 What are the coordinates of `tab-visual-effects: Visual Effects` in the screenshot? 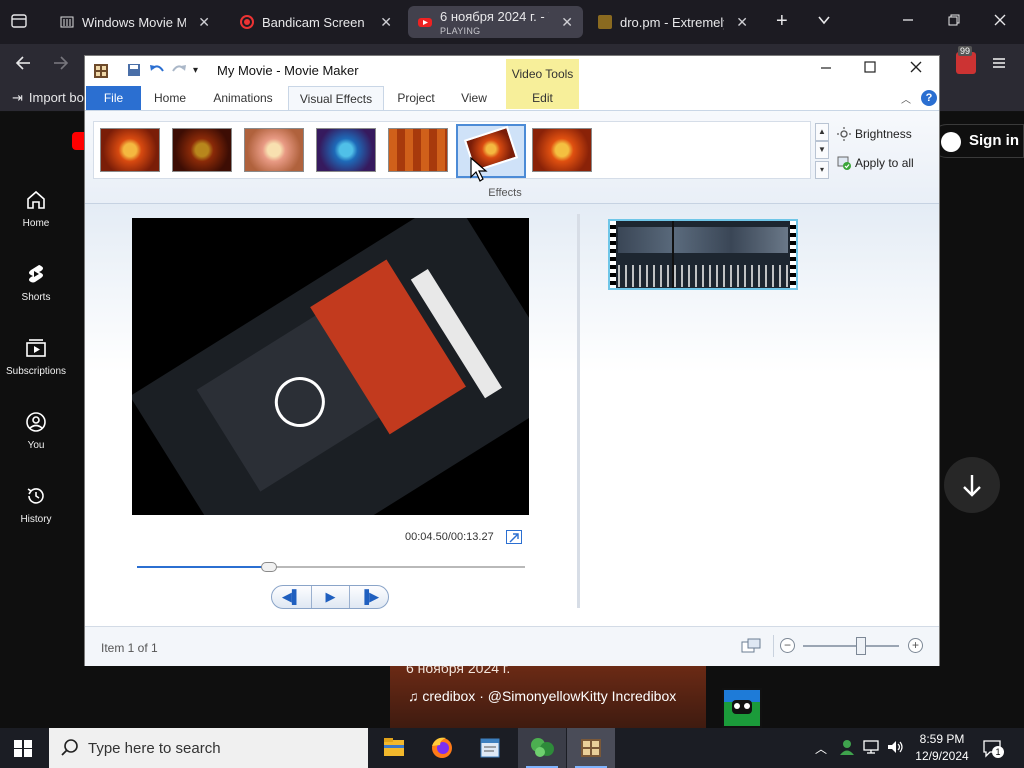 It's located at (336, 98).